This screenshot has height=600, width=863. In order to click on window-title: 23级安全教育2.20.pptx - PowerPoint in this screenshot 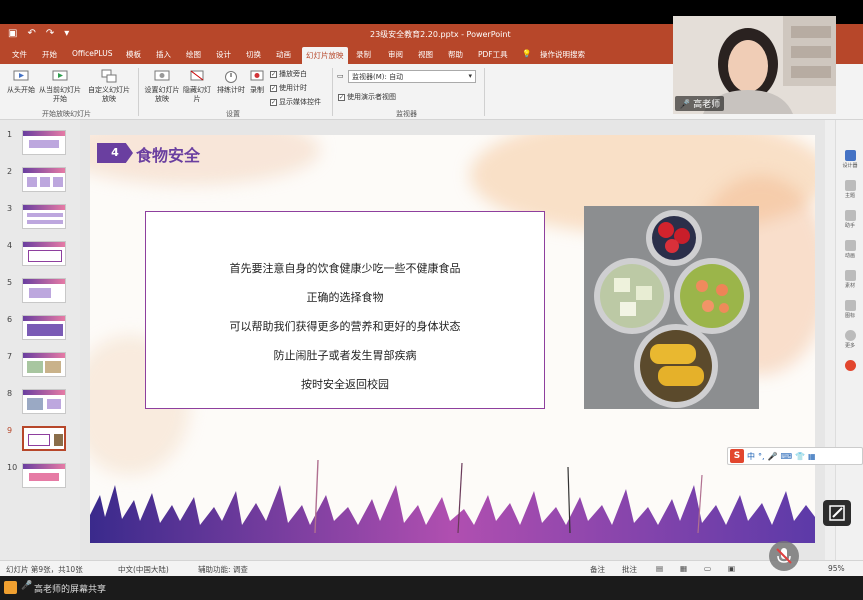, I will do `click(440, 34)`.